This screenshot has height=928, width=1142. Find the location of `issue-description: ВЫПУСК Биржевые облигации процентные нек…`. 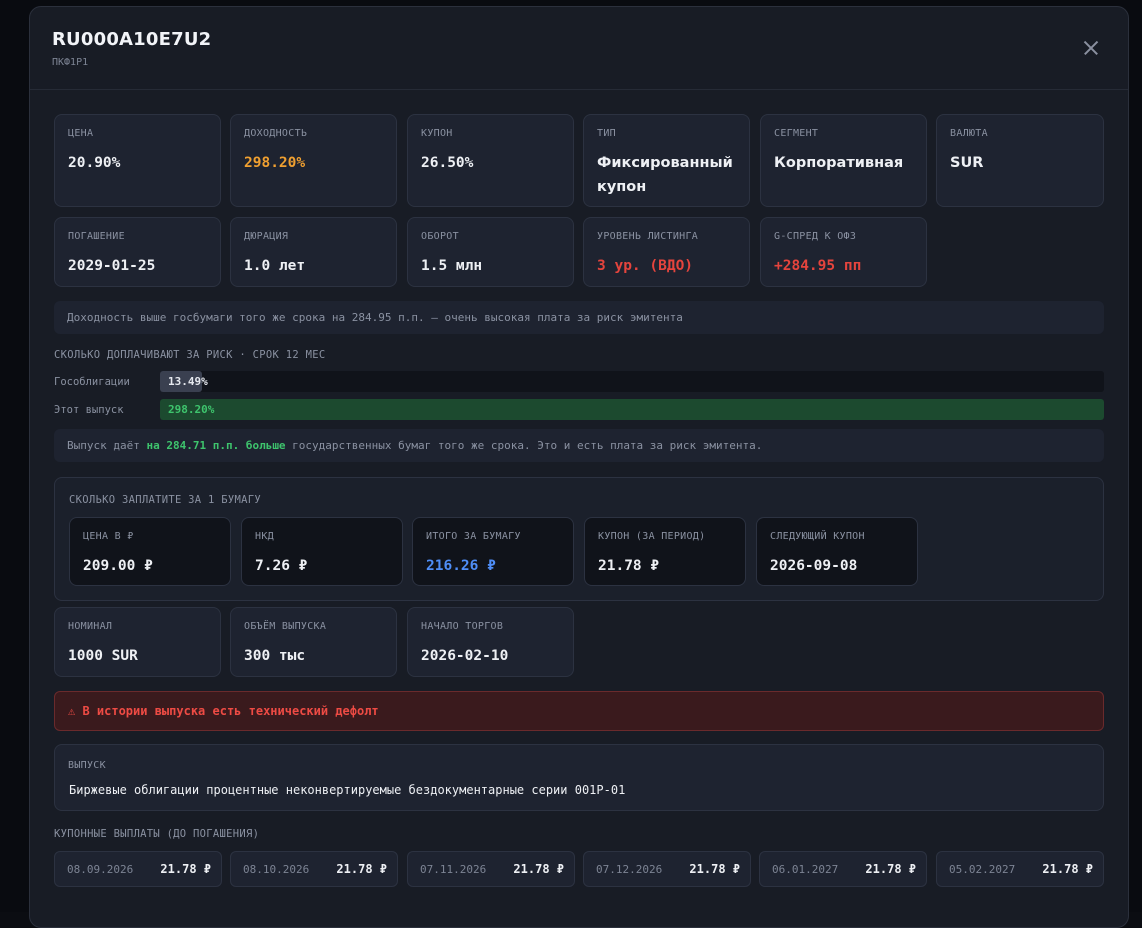

issue-description: ВЫПУСК Биржевые облигации процентные нек… is located at coordinates (579, 777).